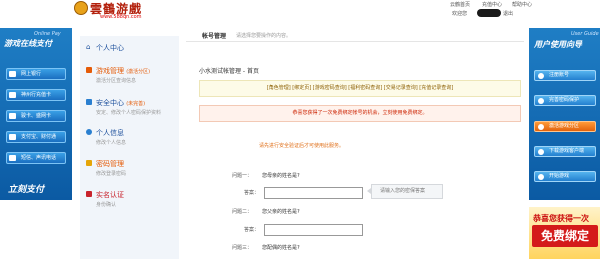 This screenshot has width=600, height=259. What do you see at coordinates (111, 174) in the screenshot?
I see `sidebar-item-desc: 修改登录密码` at bounding box center [111, 174].